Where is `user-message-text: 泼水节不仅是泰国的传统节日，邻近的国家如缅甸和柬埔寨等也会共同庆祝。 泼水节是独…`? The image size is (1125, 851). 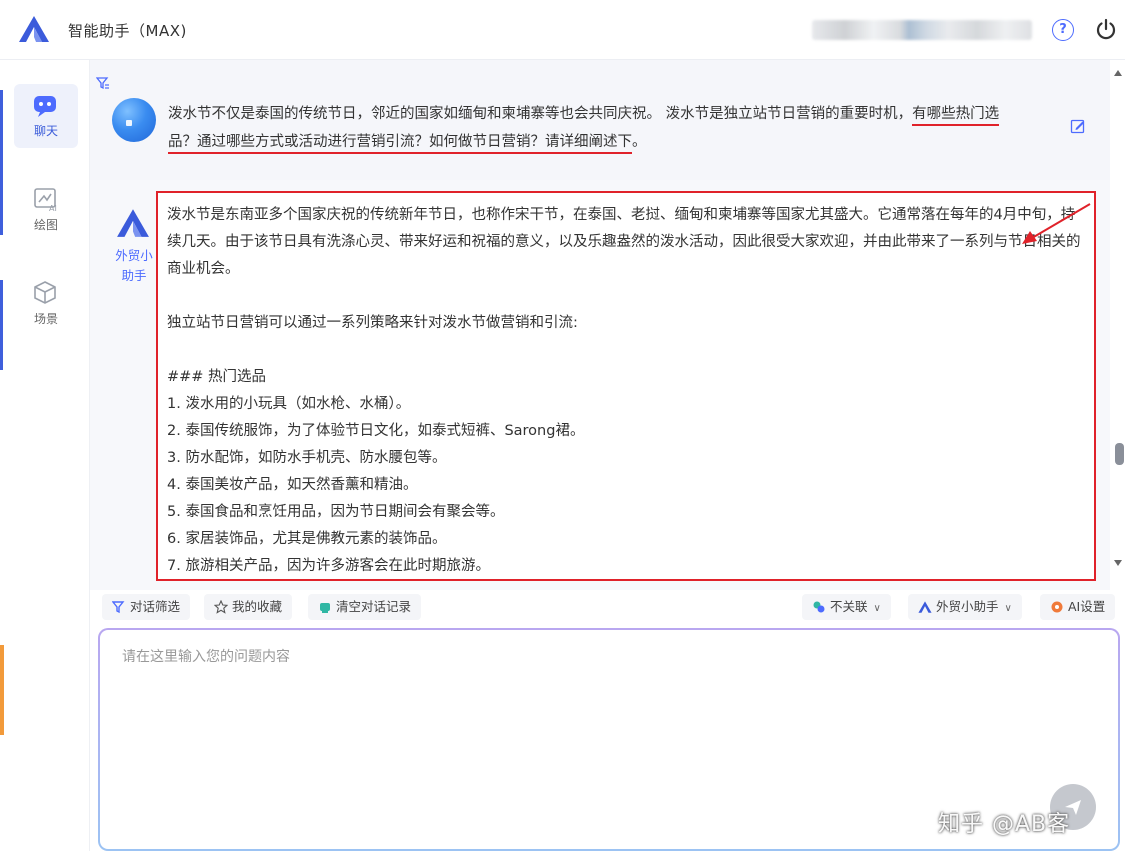
user-message-text: 泼水节不仅是泰国的传统节日，邻近的国家如缅甸和柬埔寨等也会共同庆祝。 泼水节是独… is located at coordinates (540, 114).